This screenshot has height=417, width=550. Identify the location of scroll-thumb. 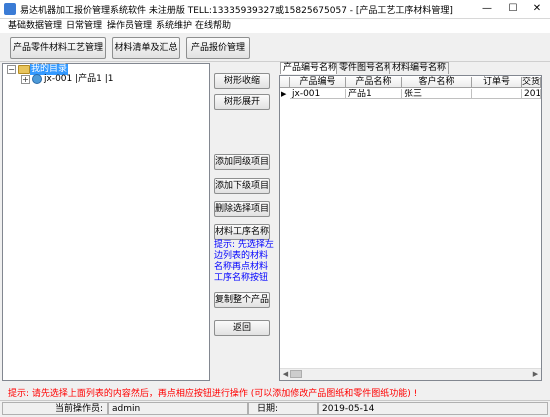
(296, 374).